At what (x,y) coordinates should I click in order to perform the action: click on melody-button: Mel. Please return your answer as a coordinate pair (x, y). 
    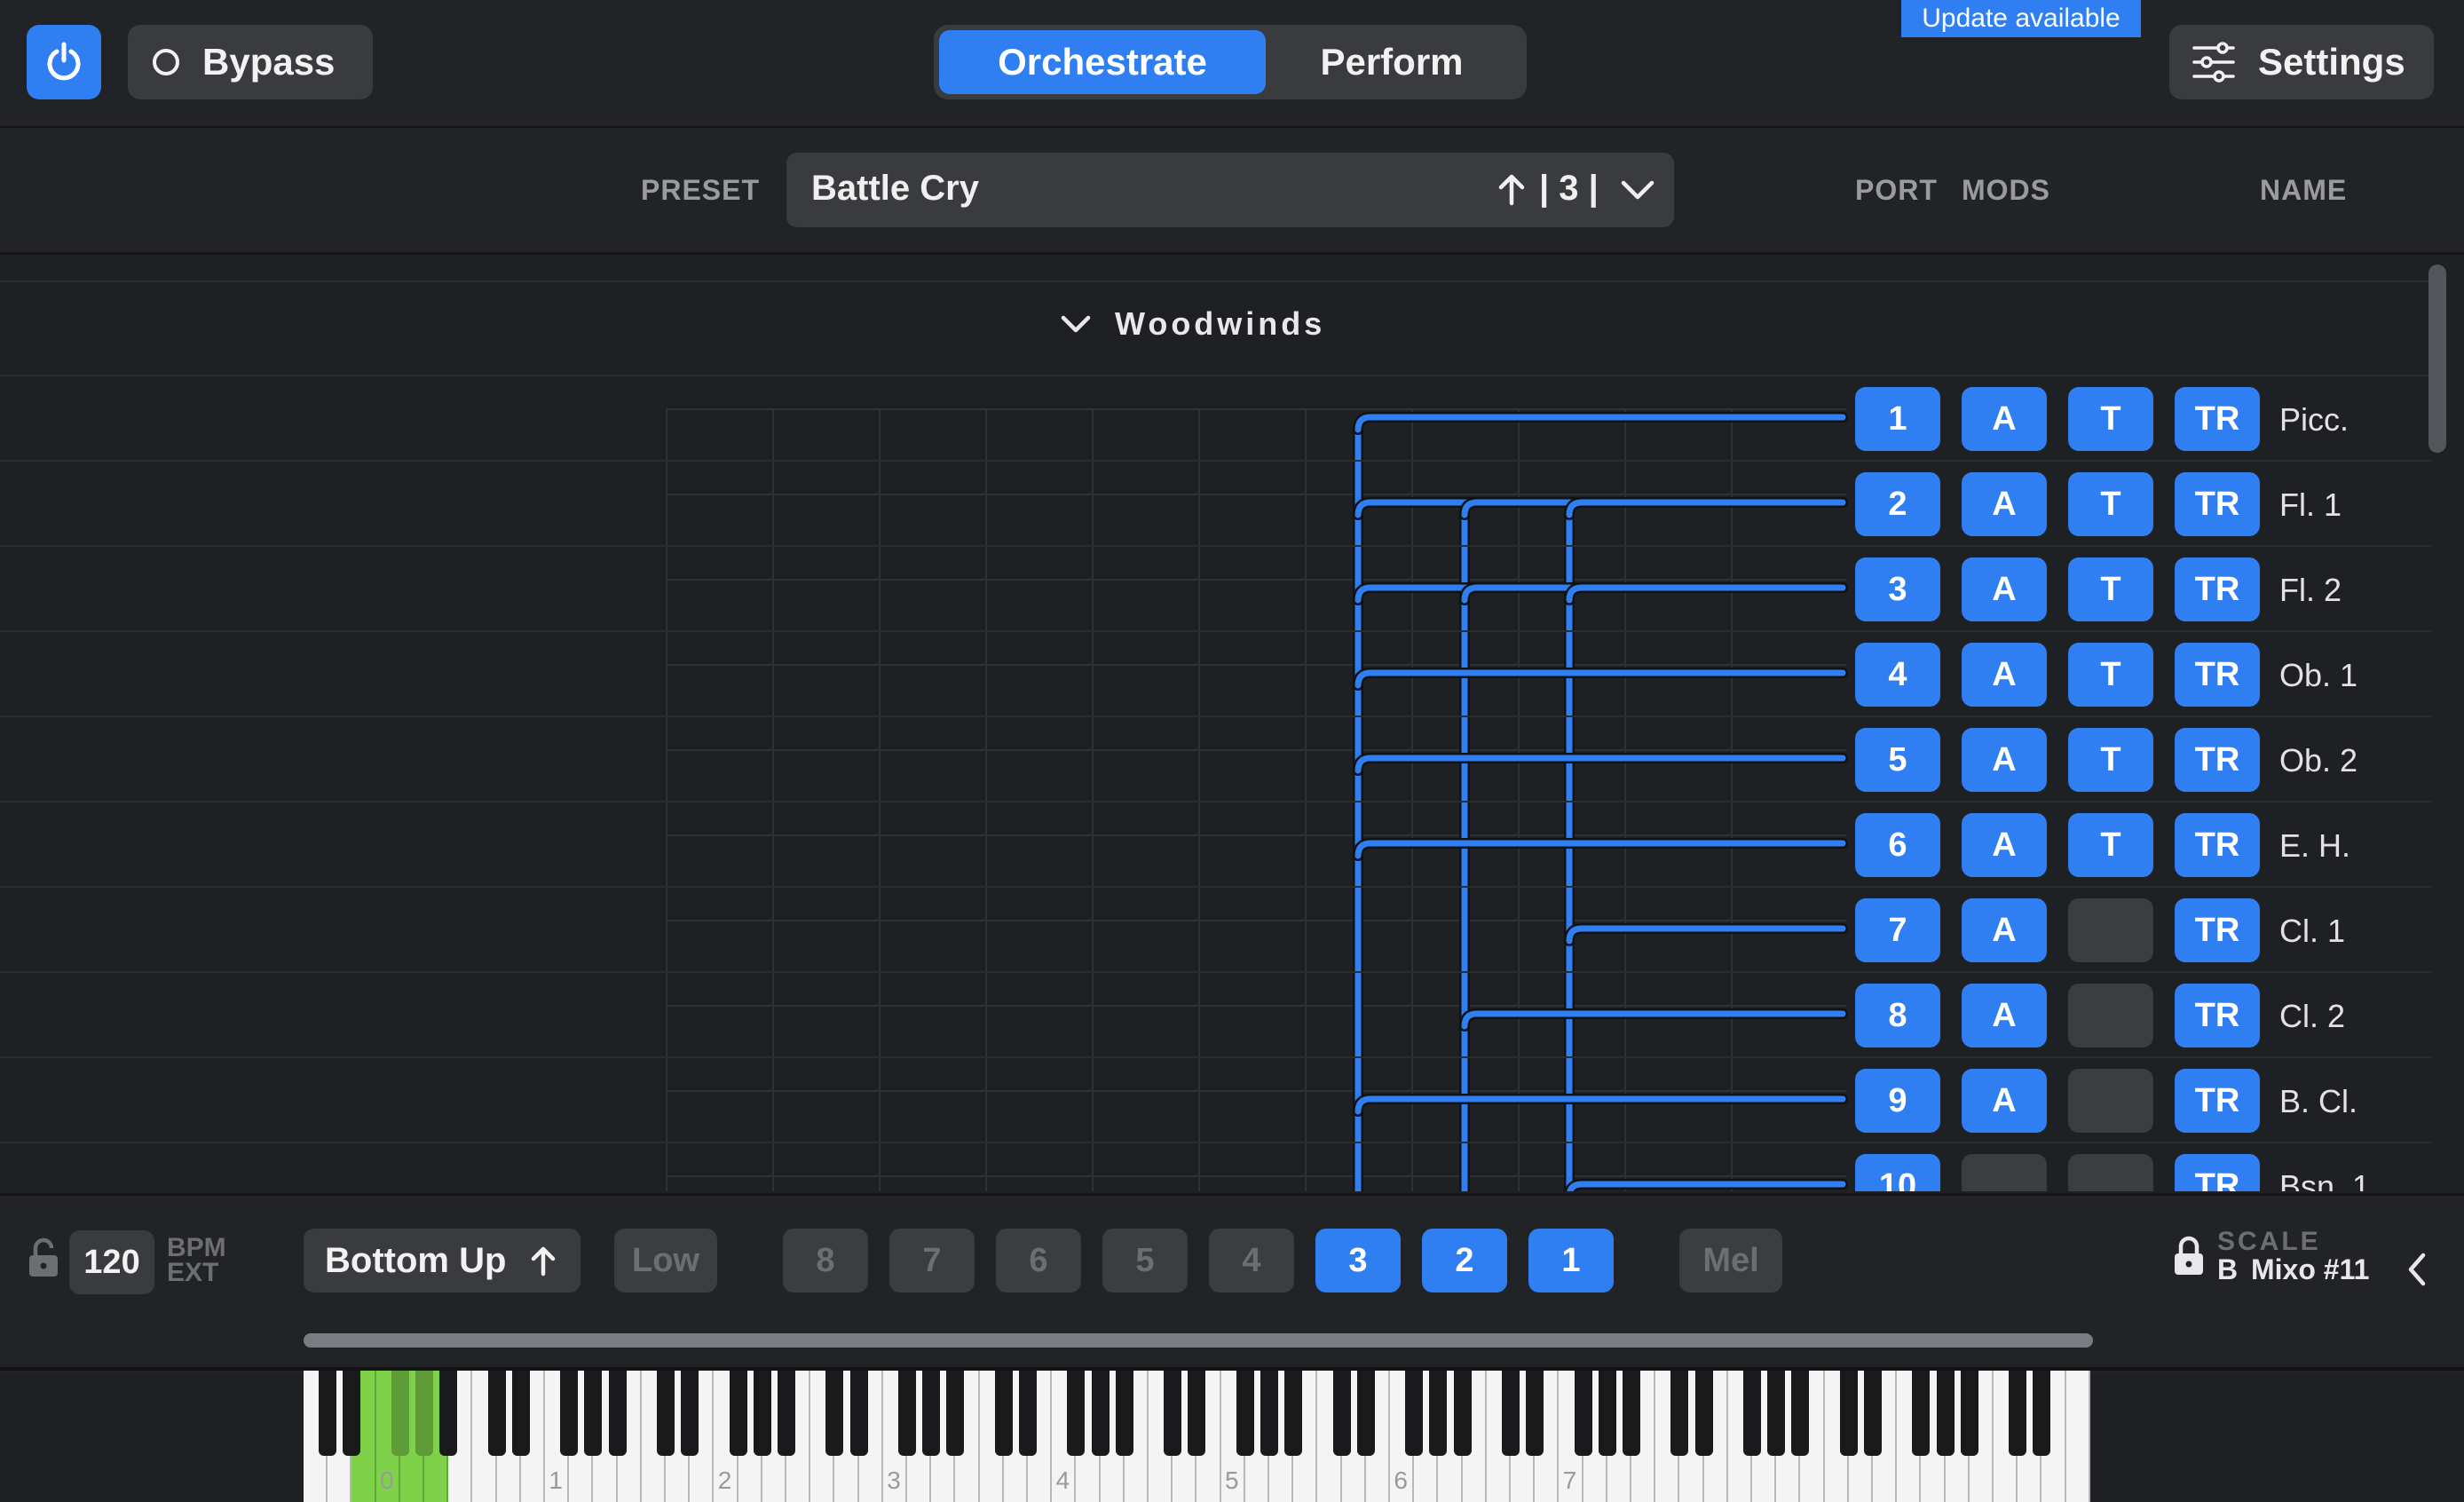
    Looking at the image, I should click on (1730, 1261).